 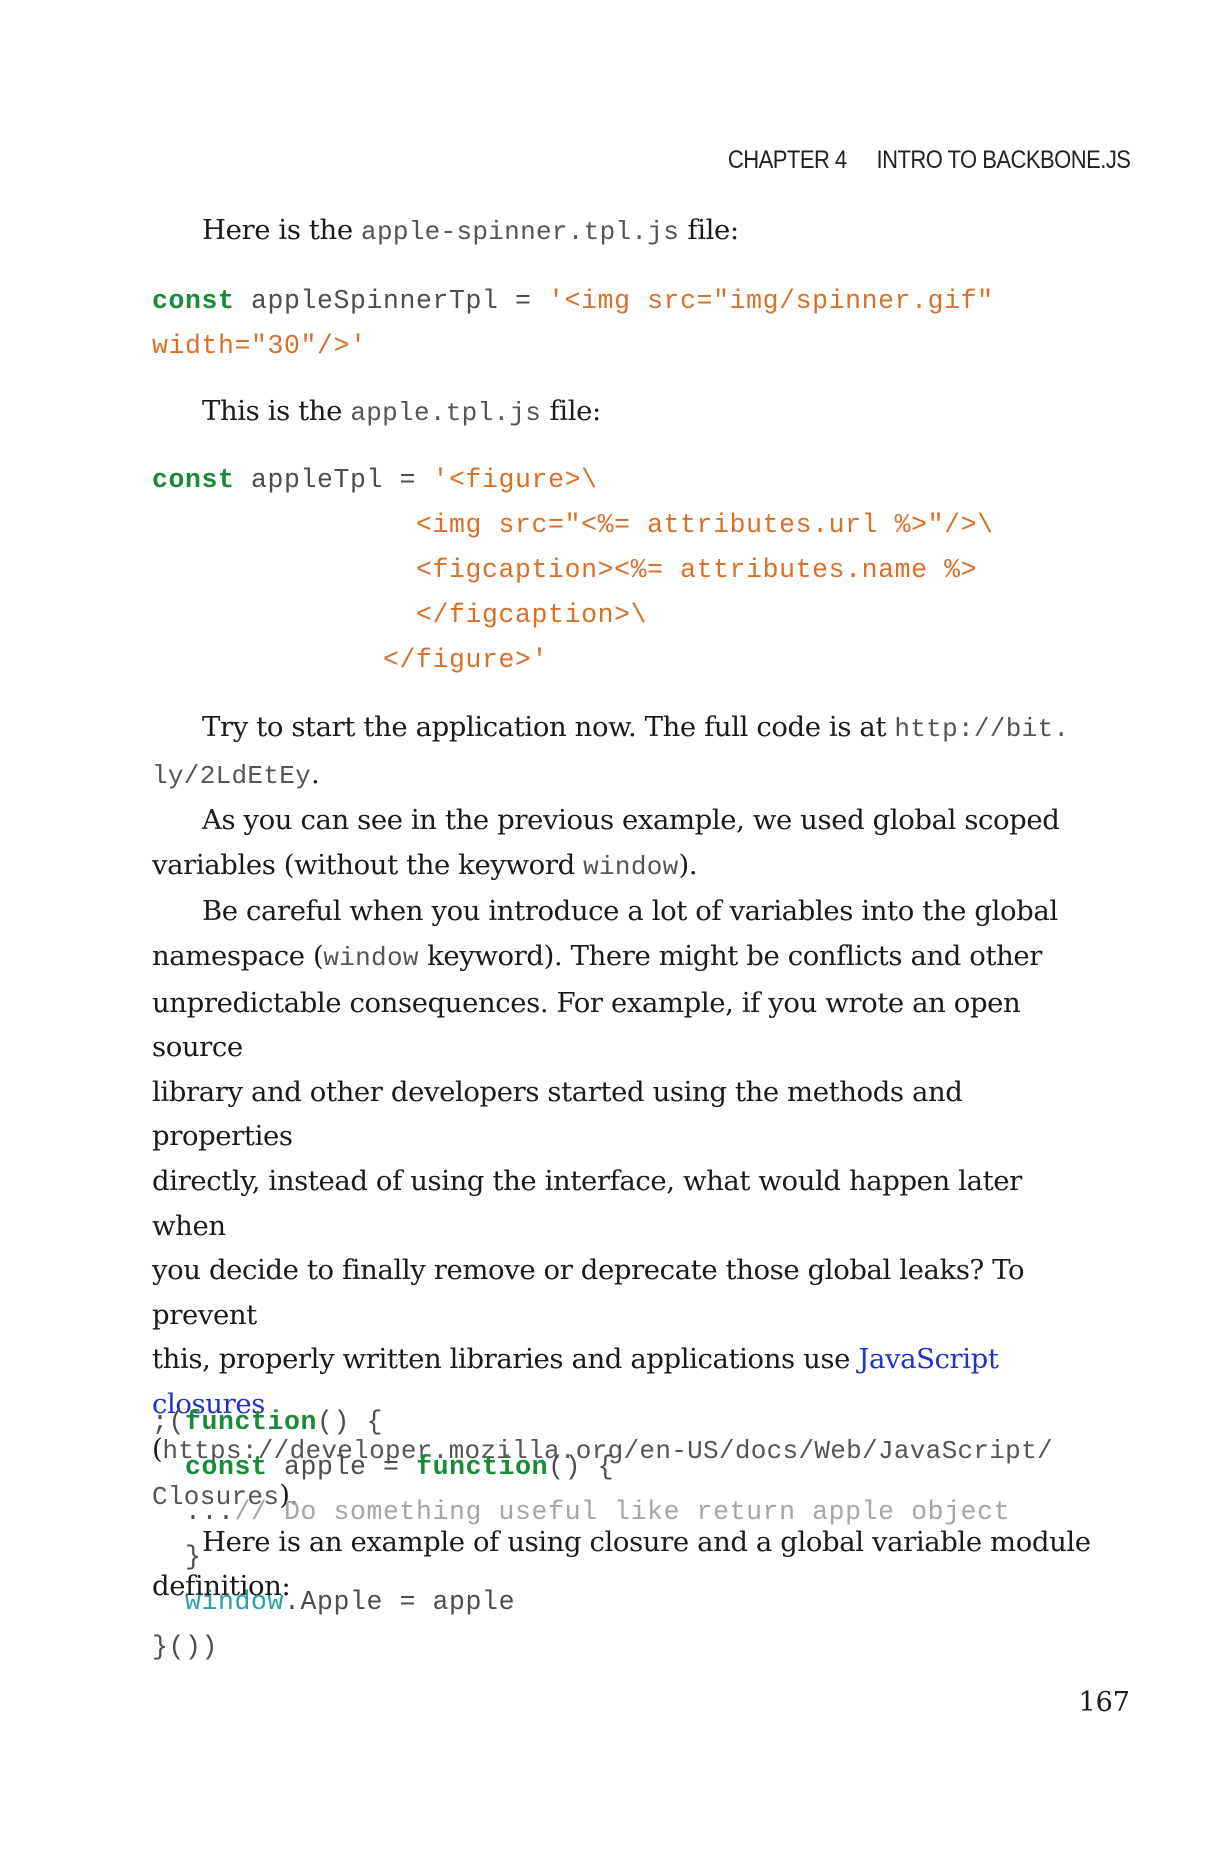 What do you see at coordinates (1104, 1702) in the screenshot?
I see `page-number: 167` at bounding box center [1104, 1702].